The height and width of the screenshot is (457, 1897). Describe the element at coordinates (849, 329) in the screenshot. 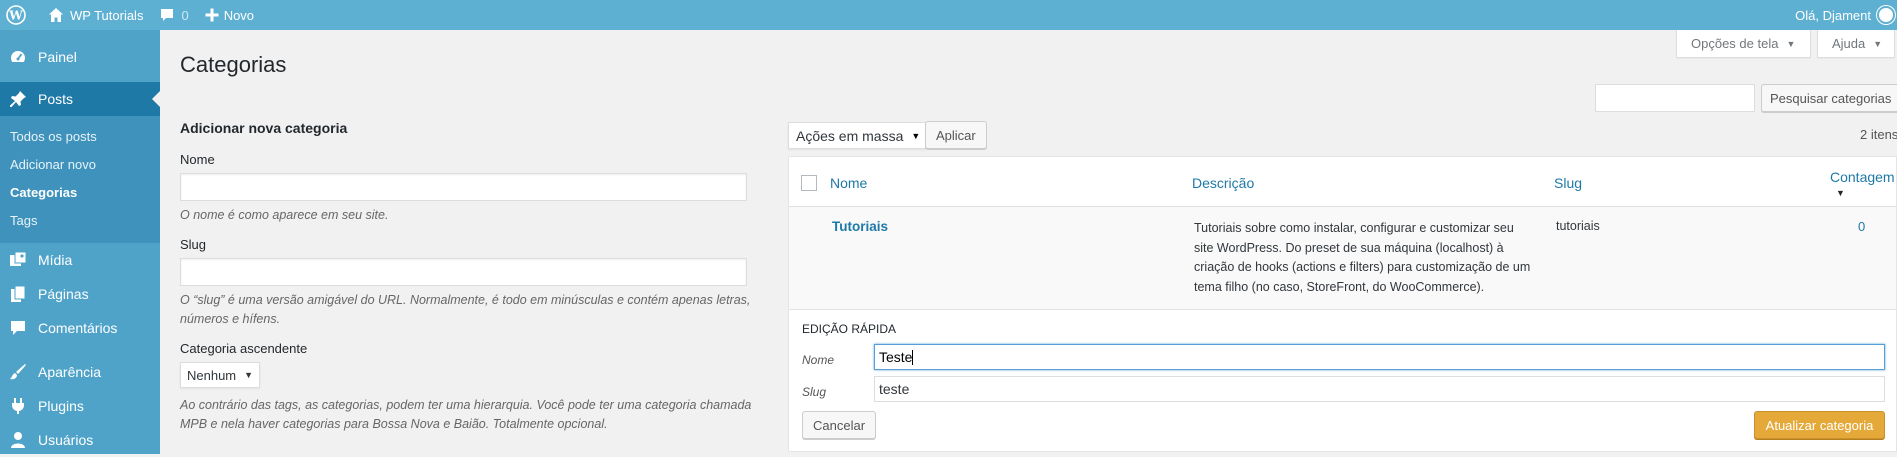

I see `quick-edit-title: EDIÇÃO RÁPIDA` at that location.